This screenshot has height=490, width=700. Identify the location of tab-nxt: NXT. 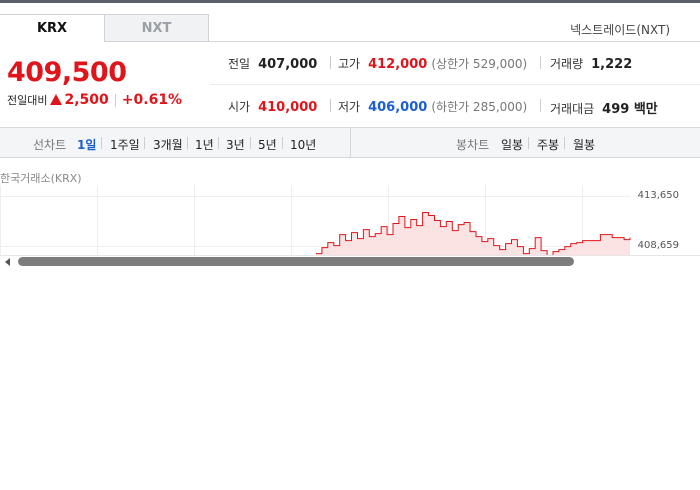
(156, 28).